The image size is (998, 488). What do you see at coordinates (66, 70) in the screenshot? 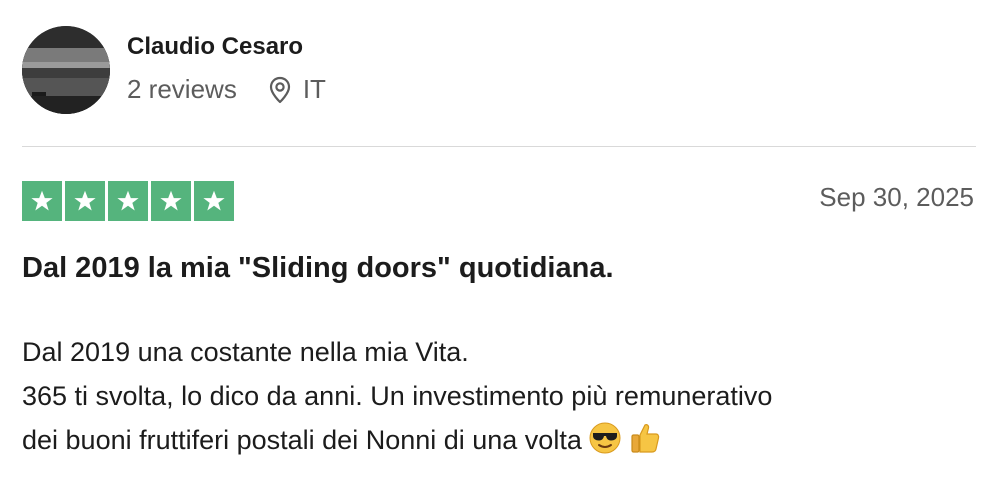
I see `avatar` at bounding box center [66, 70].